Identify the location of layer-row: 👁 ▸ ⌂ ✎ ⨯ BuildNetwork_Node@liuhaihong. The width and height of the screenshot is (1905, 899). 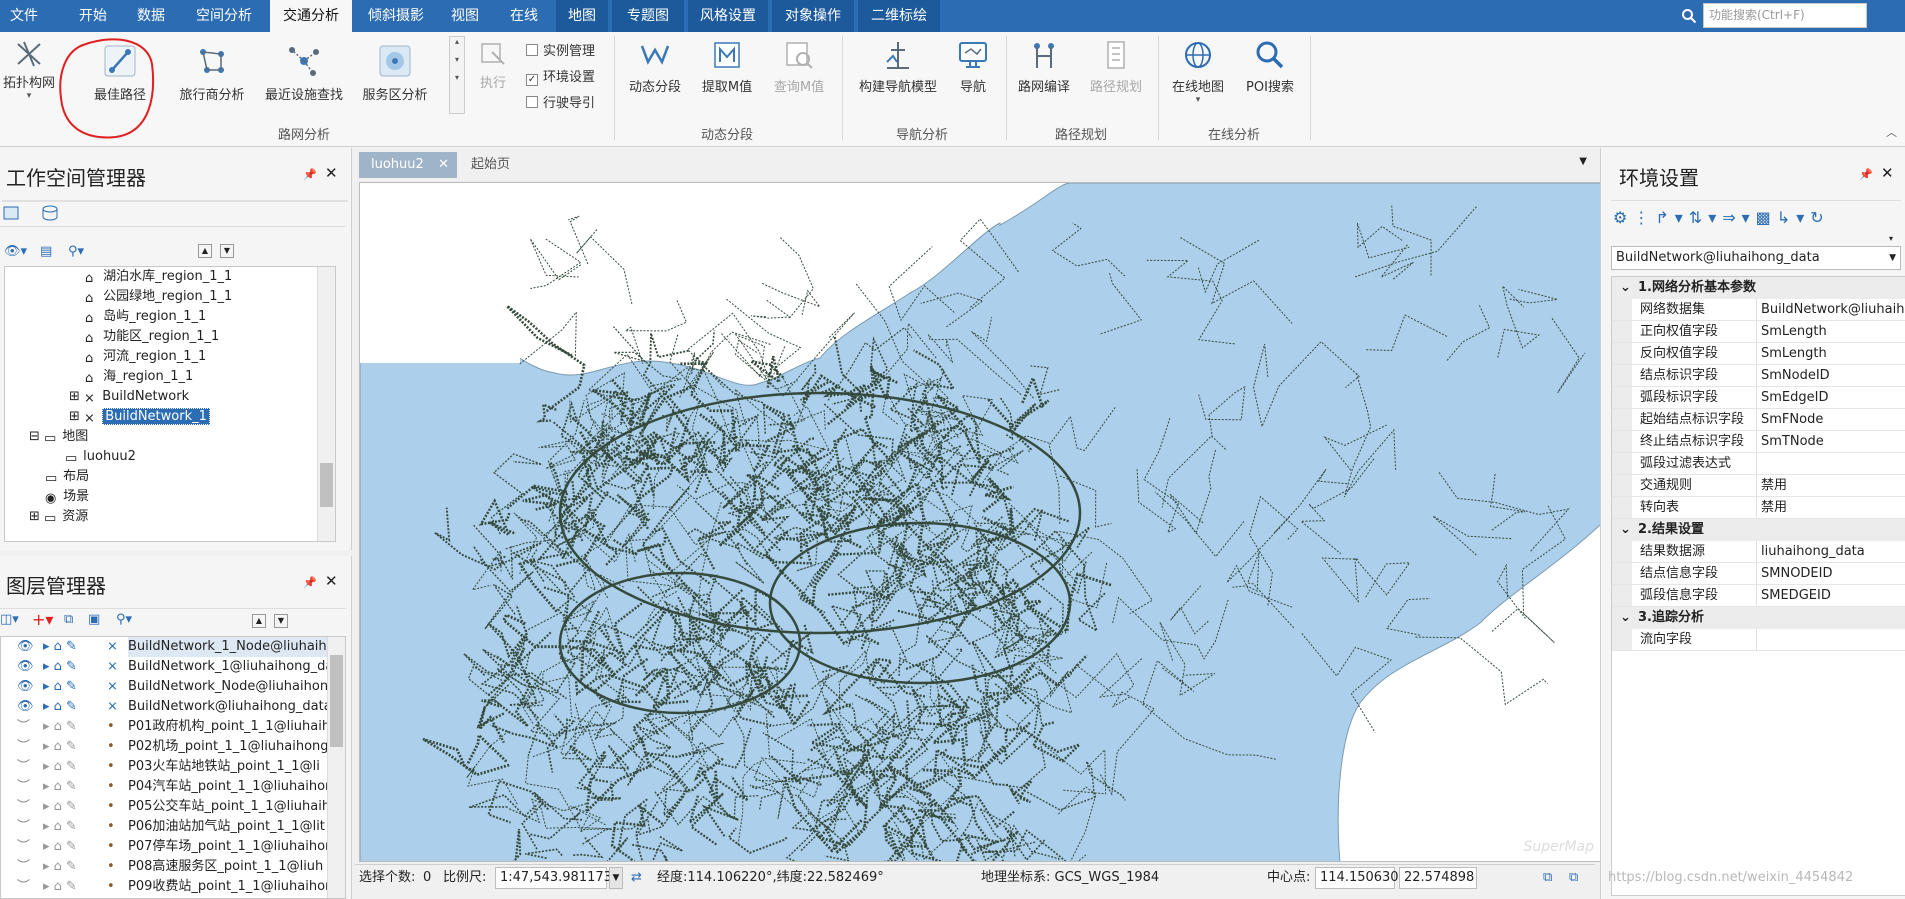
(173, 687).